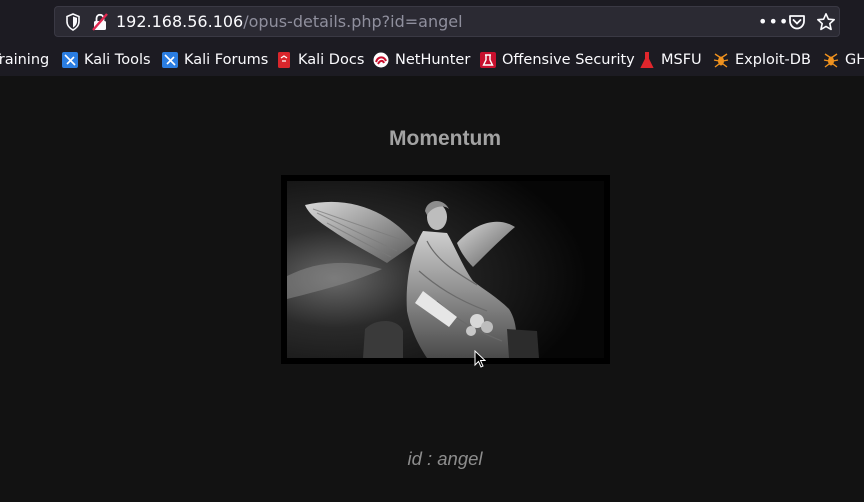 The image size is (864, 502). What do you see at coordinates (284, 60) in the screenshot?
I see `docs-icon` at bounding box center [284, 60].